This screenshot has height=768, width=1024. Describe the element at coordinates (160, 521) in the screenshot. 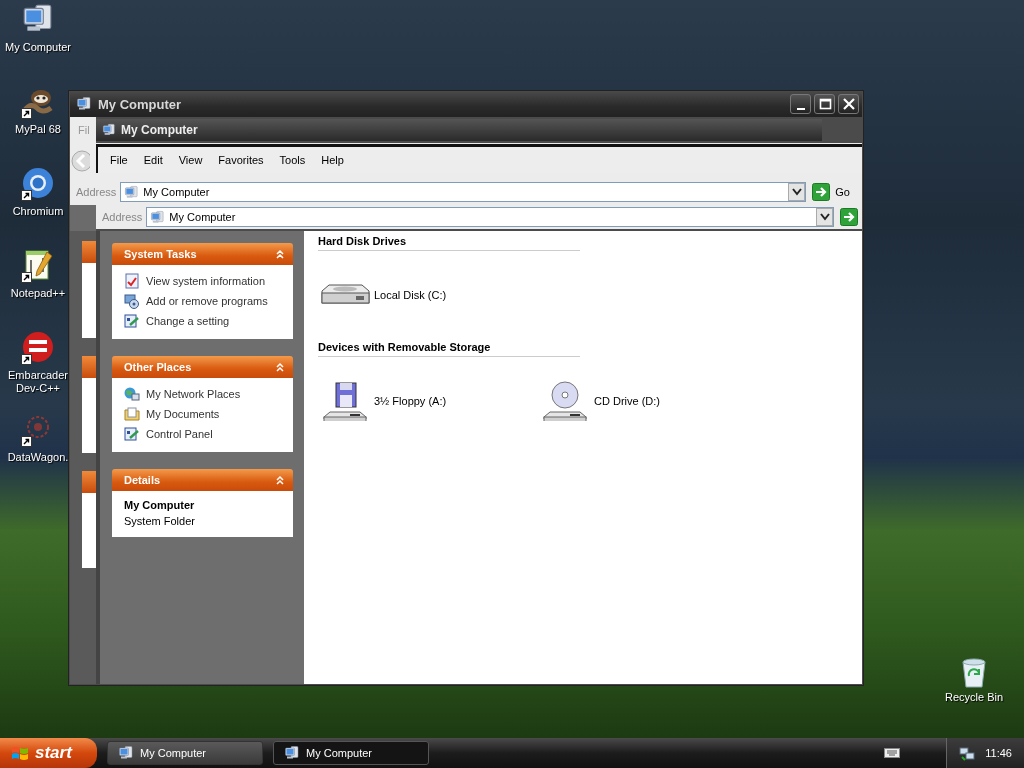

I see `details-type: System Folder` at that location.